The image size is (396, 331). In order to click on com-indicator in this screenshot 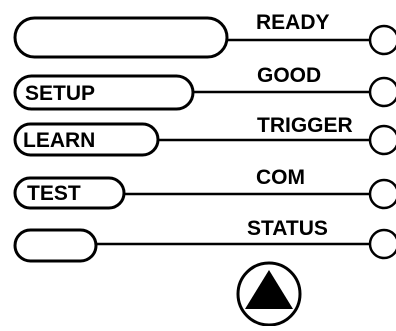, I will do `click(382, 194)`.